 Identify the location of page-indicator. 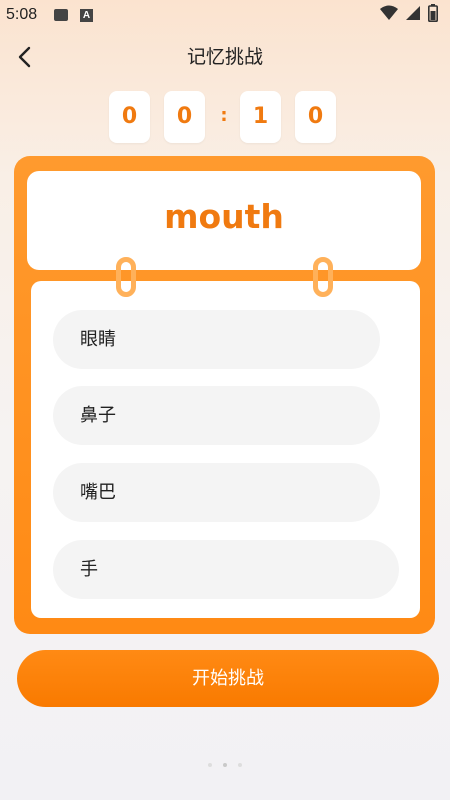
(225, 761).